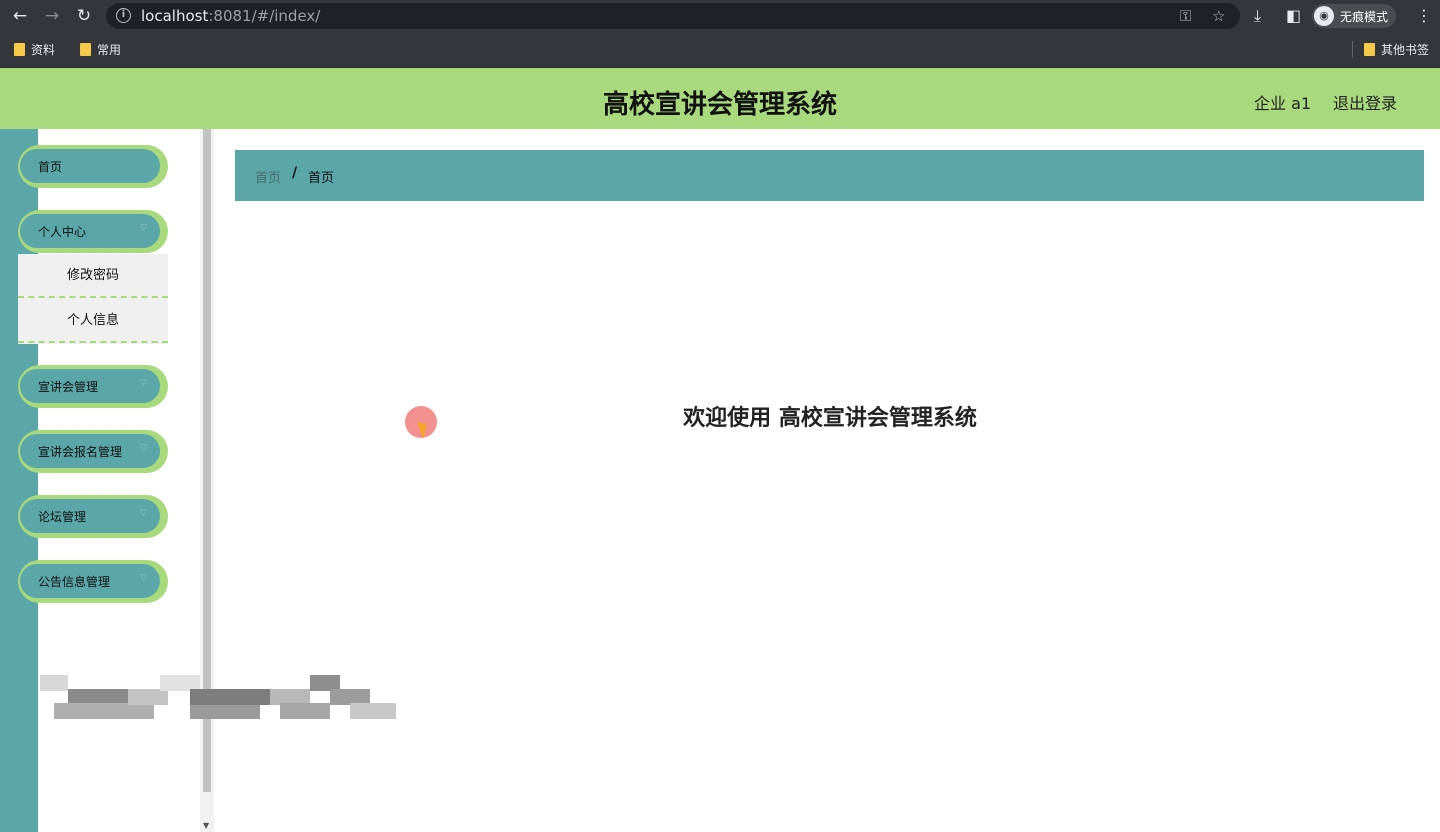 This screenshot has width=1440, height=832. I want to click on more-menu-icon: ⋮, so click(1424, 16).